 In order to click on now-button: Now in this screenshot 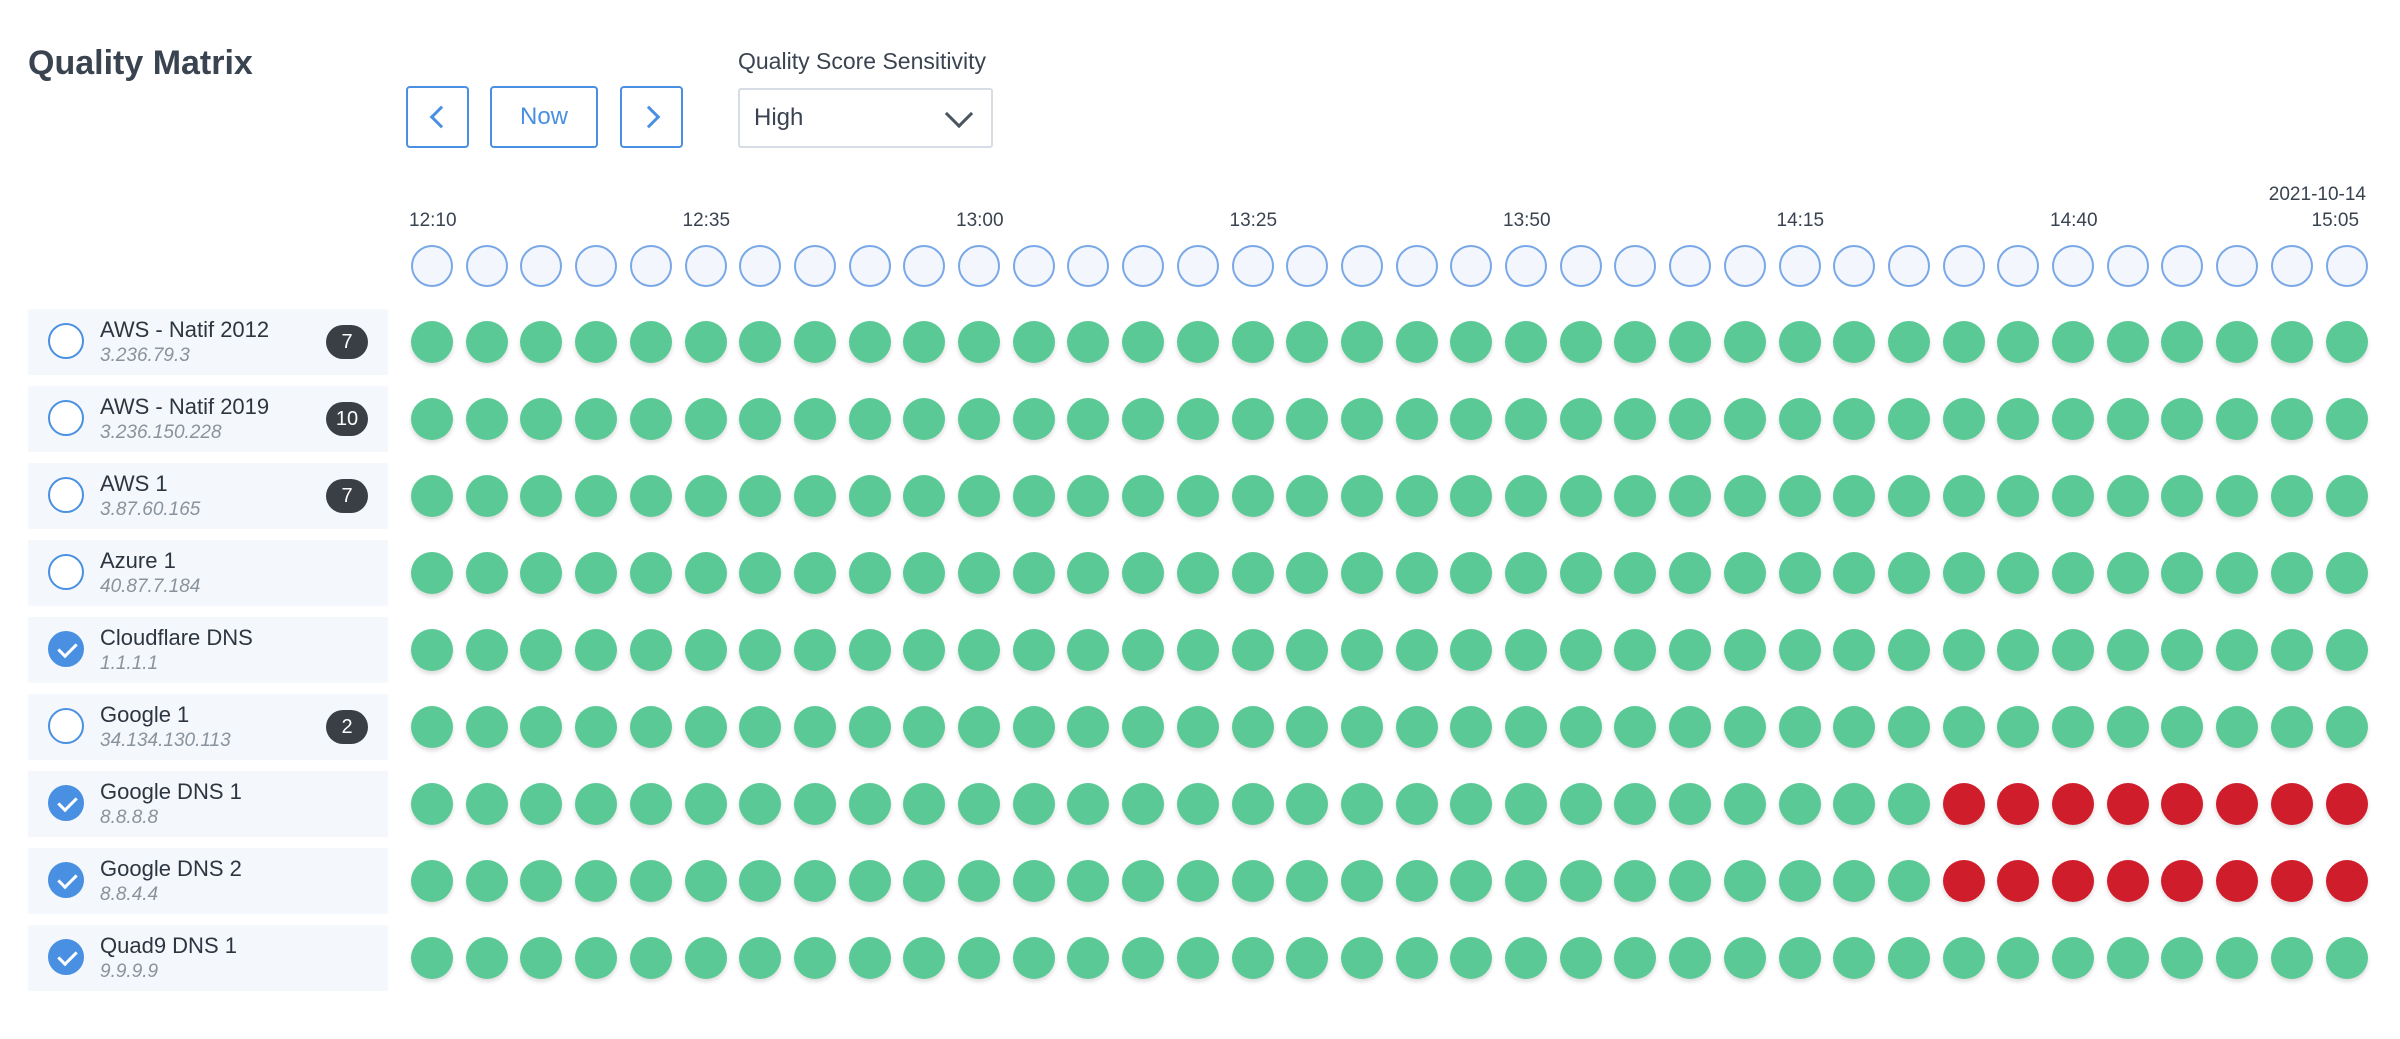, I will do `click(544, 117)`.